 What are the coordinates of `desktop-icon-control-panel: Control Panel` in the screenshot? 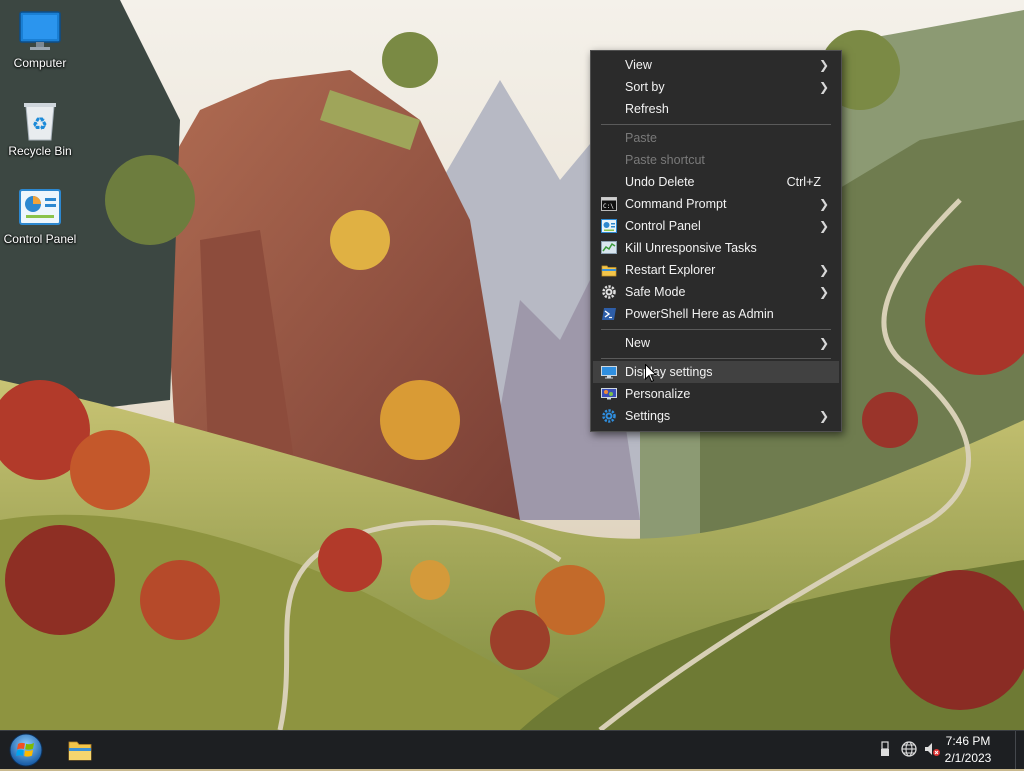 It's located at (40, 216).